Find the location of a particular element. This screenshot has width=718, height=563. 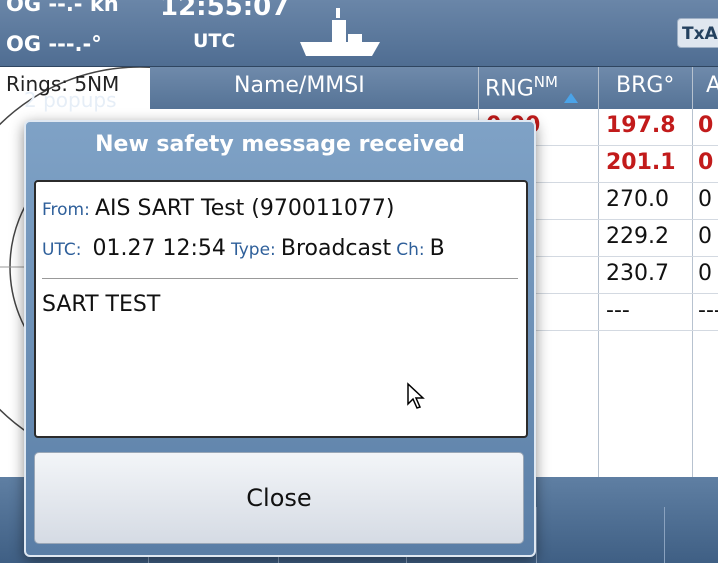

ship-icon is located at coordinates (340, 32).